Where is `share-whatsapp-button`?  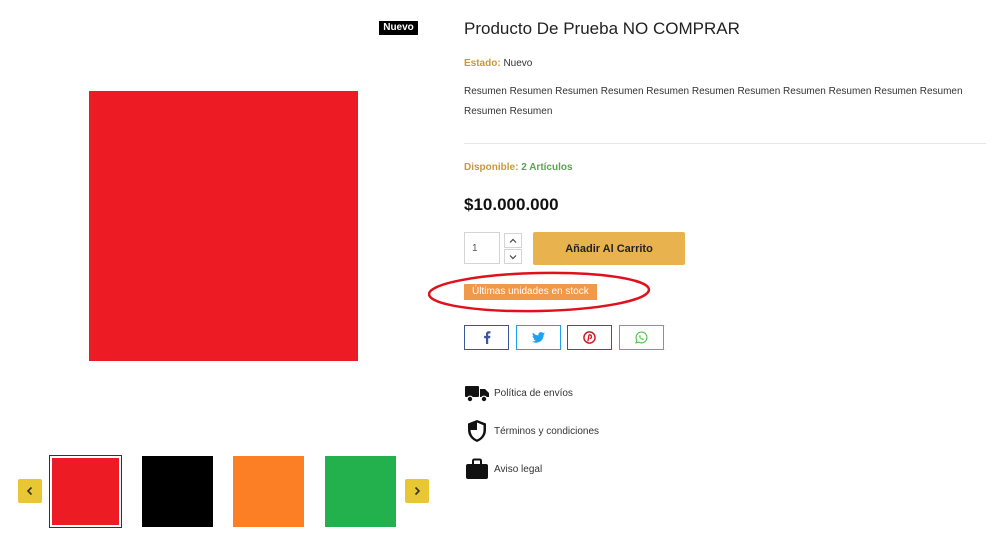
share-whatsapp-button is located at coordinates (641, 337).